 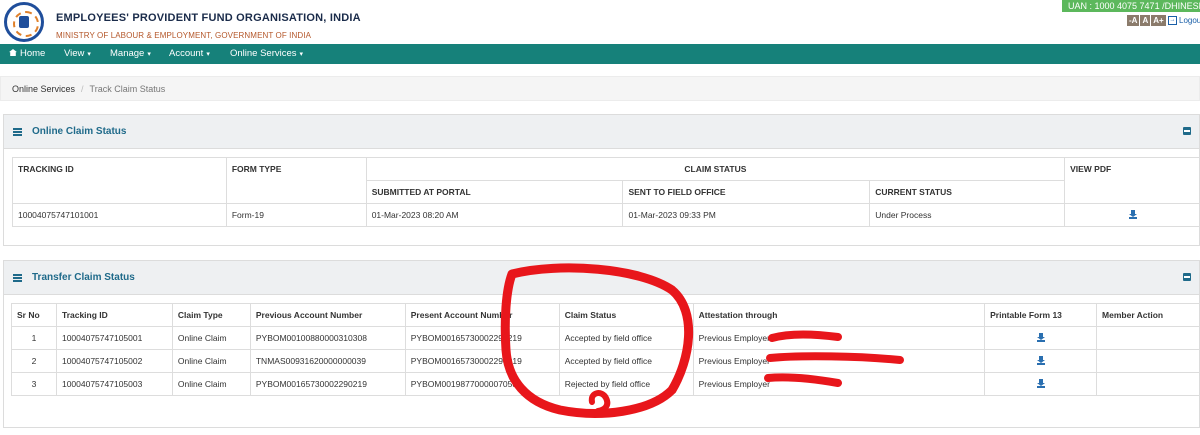 I want to click on font-reset-button: A, so click(x=1145, y=20).